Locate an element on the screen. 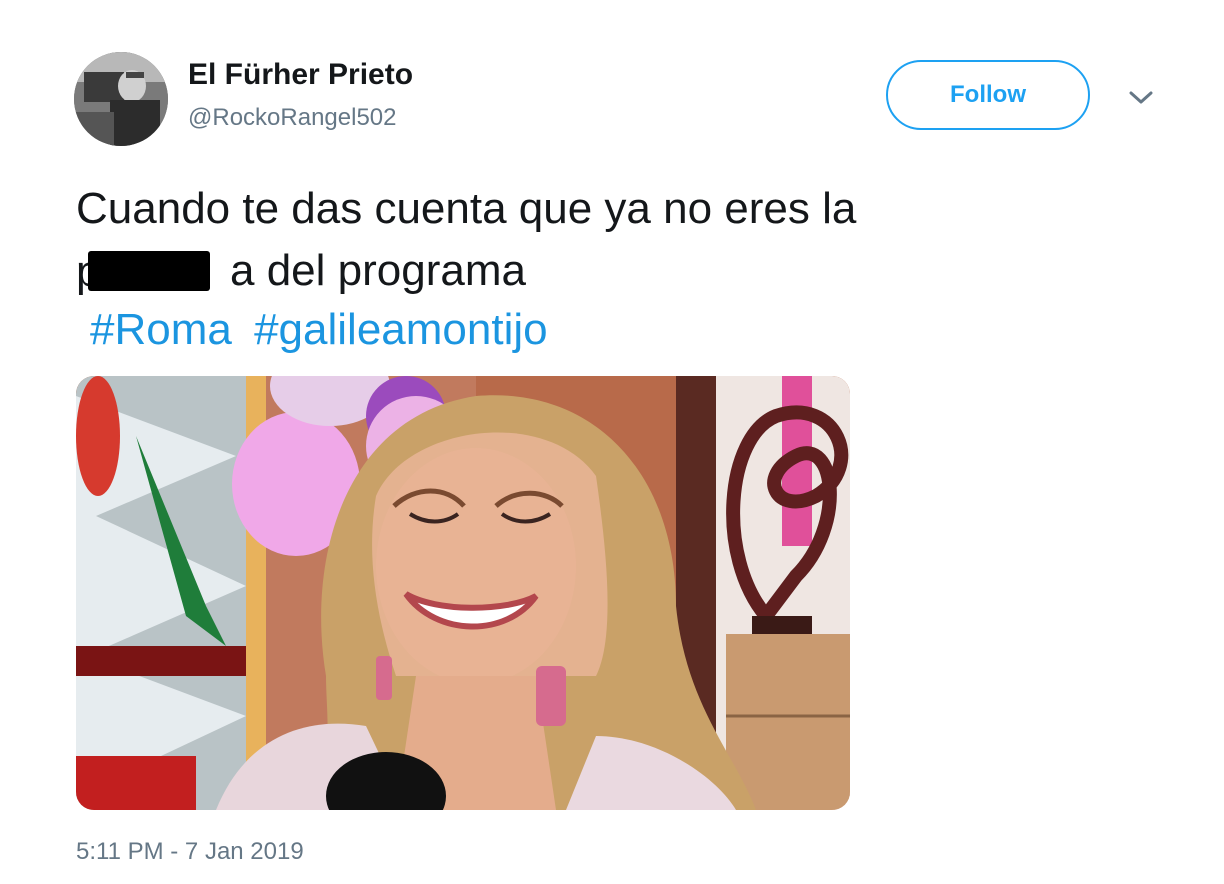  tweet-text-line-1: Cuando te das cuenta que ya no eres la is located at coordinates (466, 208).